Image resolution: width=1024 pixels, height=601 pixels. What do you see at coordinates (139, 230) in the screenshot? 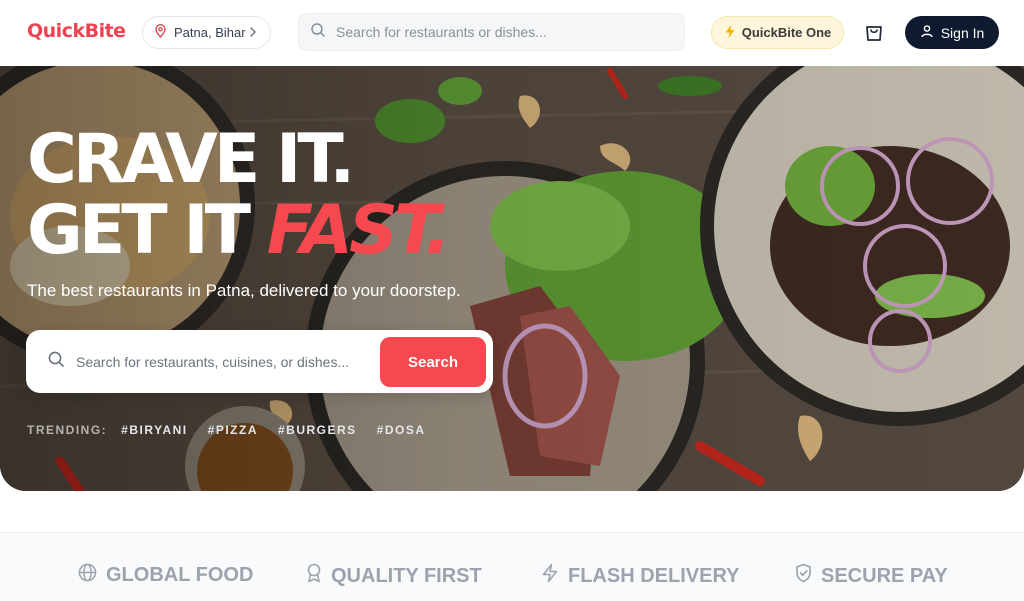
I see `headline-get-it: GET IT` at bounding box center [139, 230].